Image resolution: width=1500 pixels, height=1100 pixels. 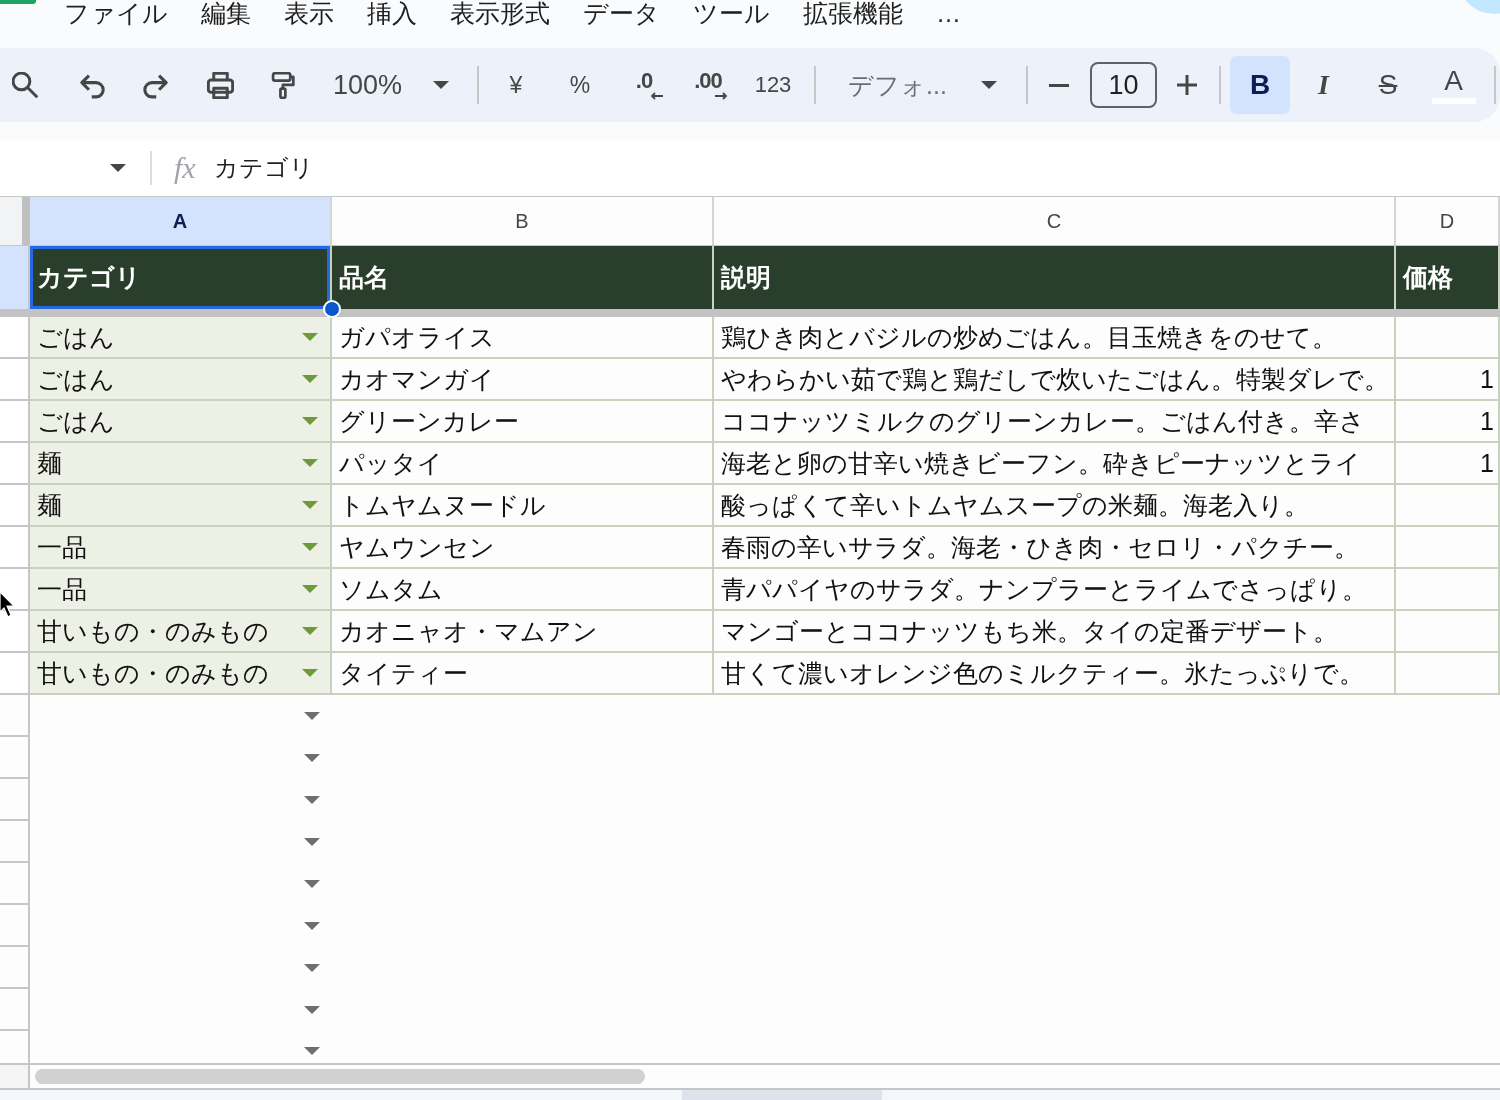 What do you see at coordinates (340, 1076) in the screenshot?
I see `scrollbar-thumb` at bounding box center [340, 1076].